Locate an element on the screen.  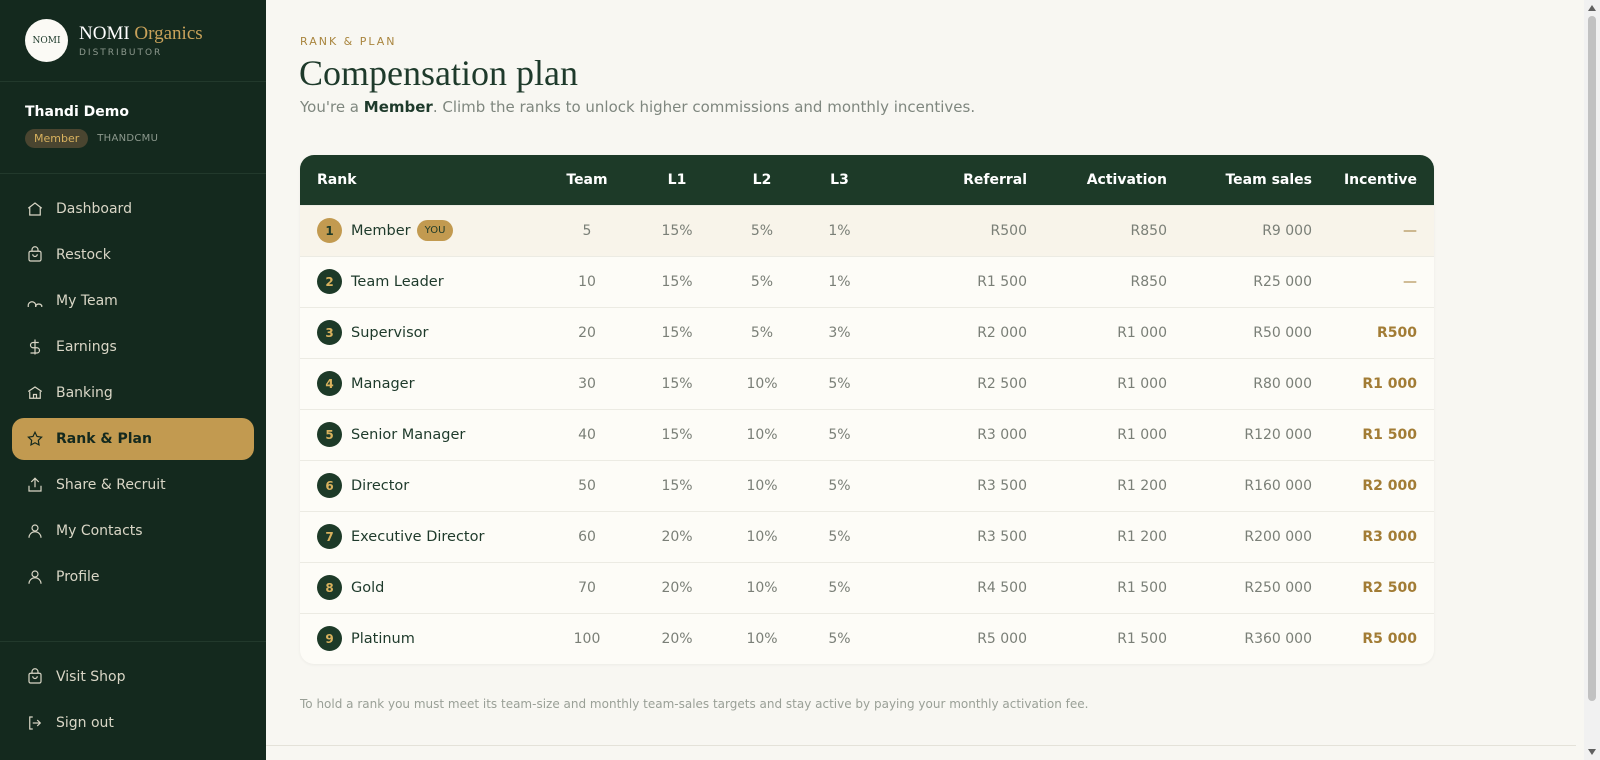
cell-rank: 5 Senior Manager is located at coordinates (426, 434).